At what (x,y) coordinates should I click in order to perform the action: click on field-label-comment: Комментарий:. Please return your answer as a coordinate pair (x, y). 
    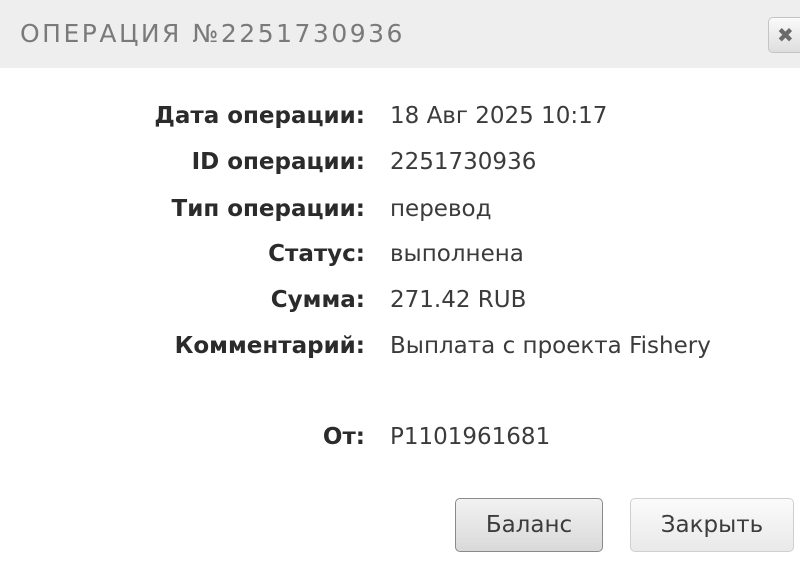
    Looking at the image, I should click on (269, 346).